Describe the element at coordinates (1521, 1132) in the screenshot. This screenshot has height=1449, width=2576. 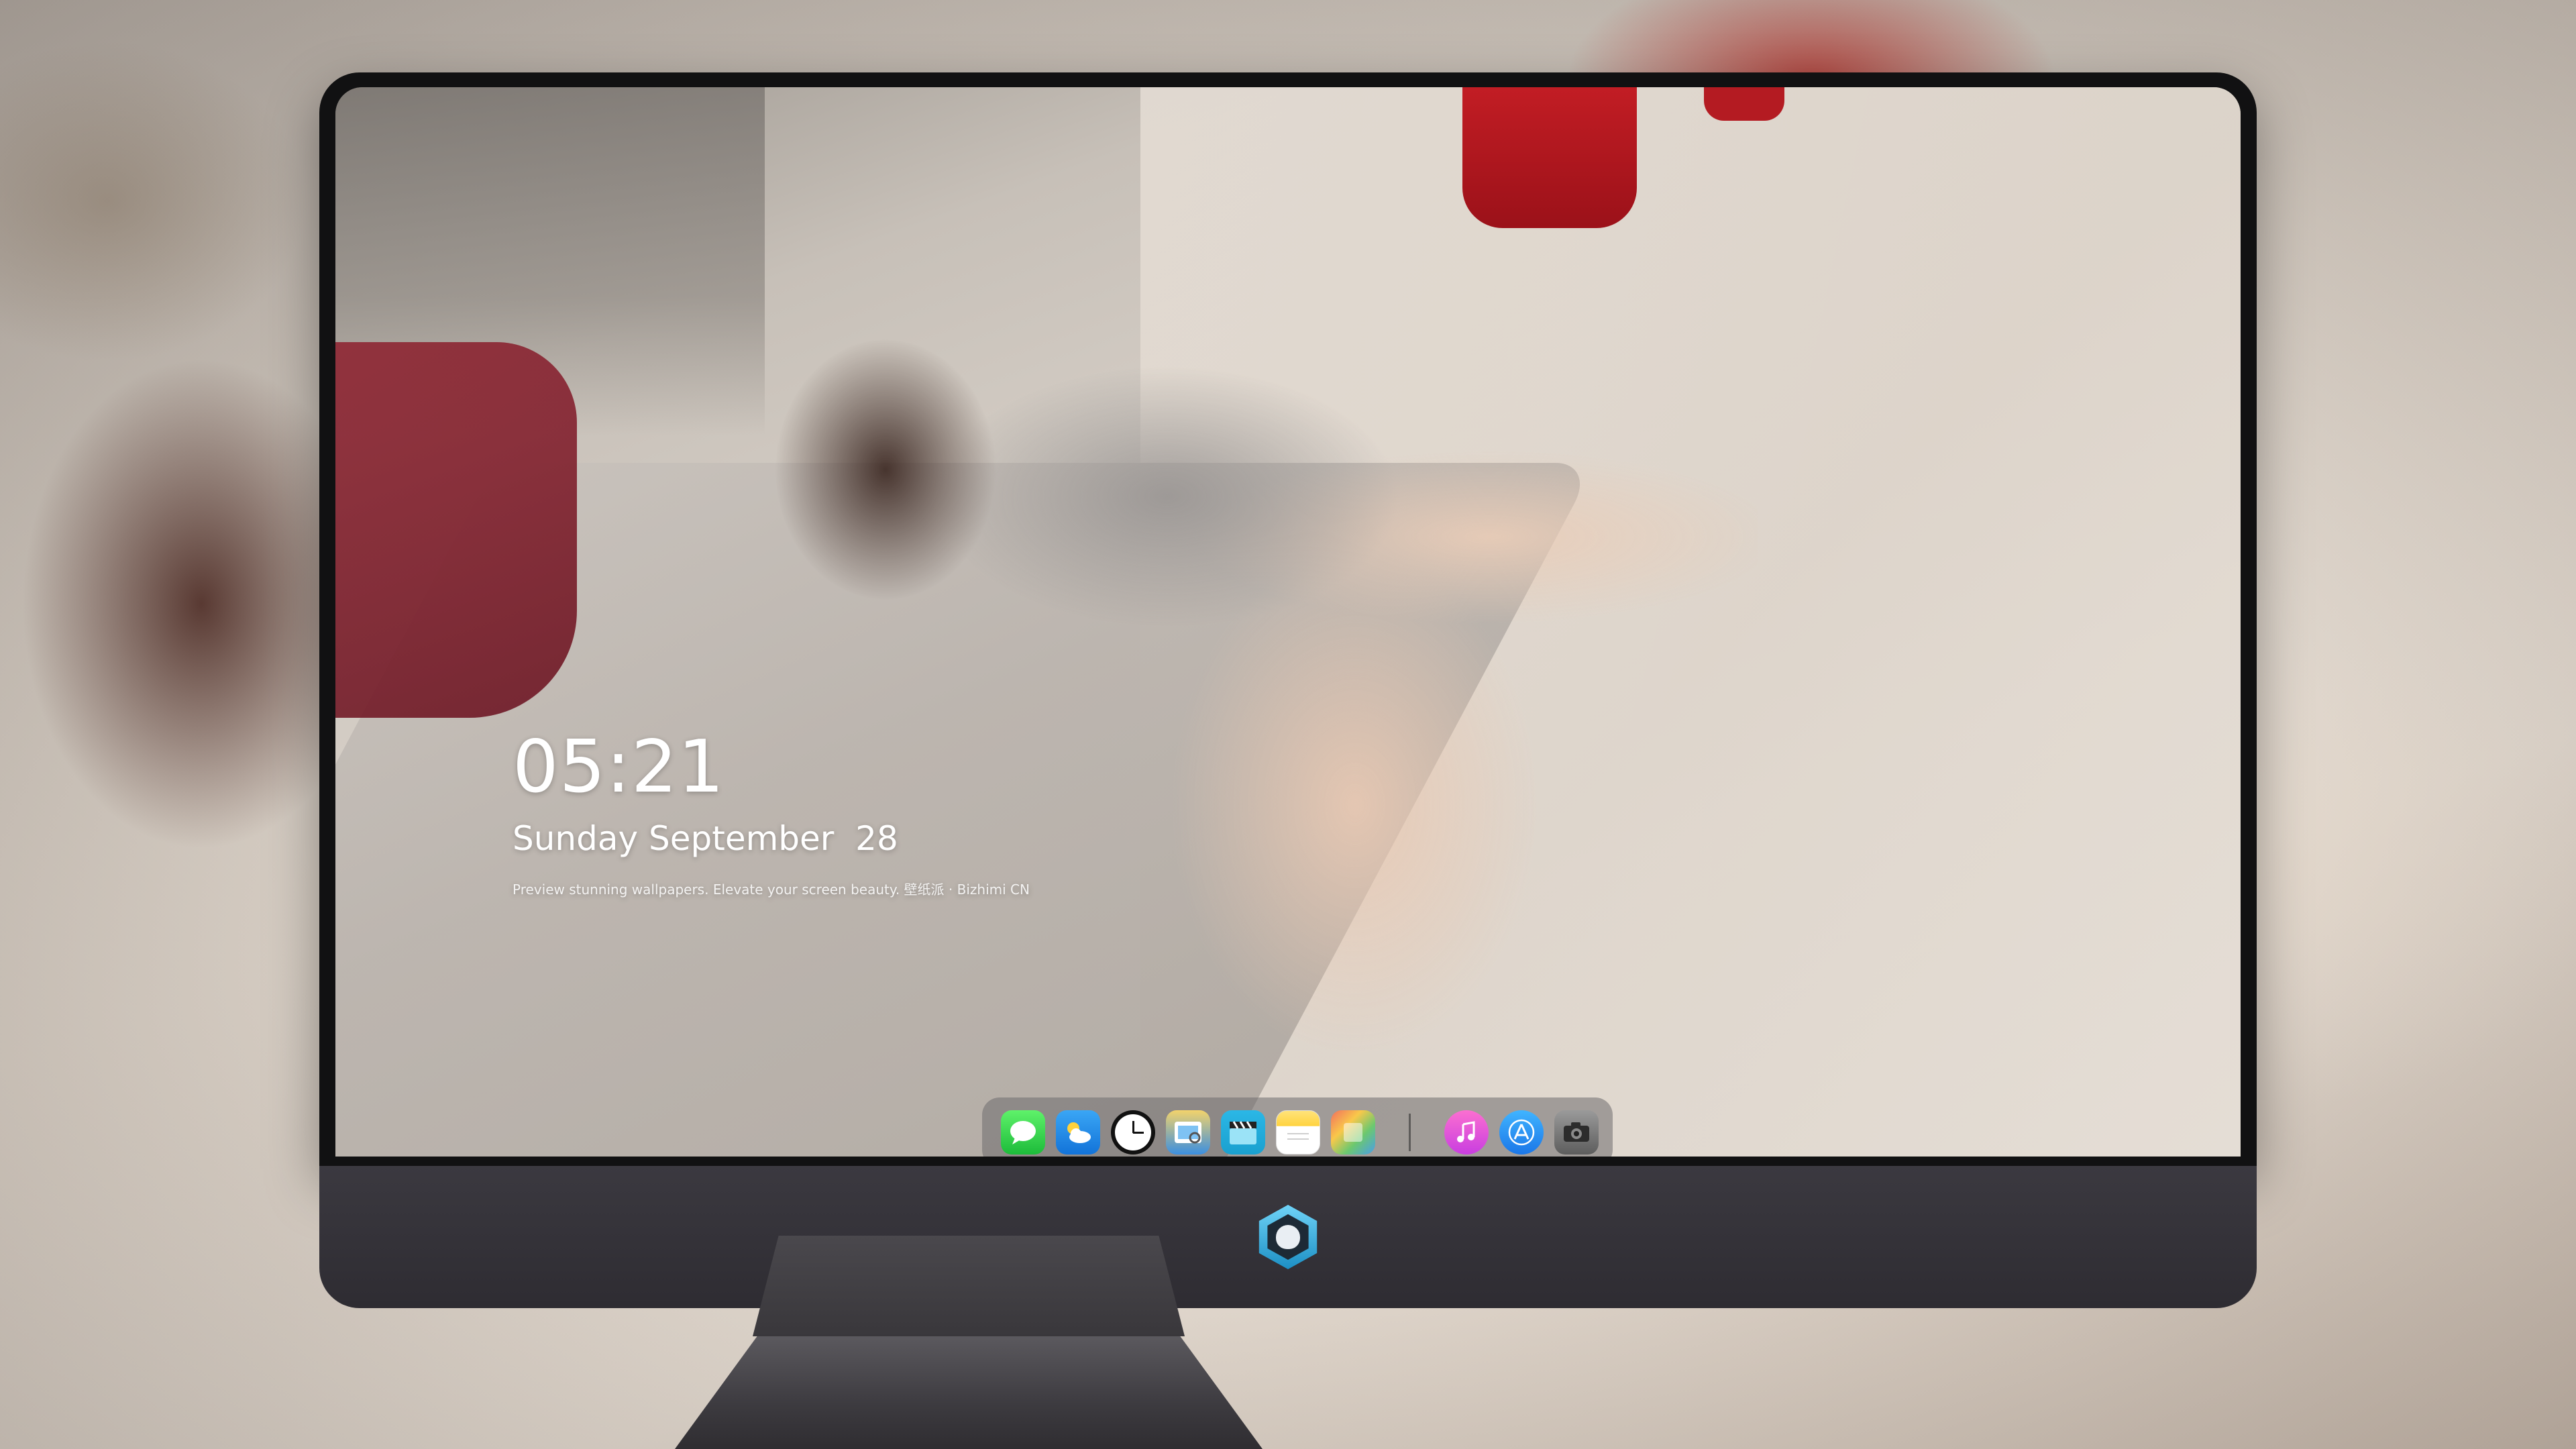
I see `app-store-icon` at that location.